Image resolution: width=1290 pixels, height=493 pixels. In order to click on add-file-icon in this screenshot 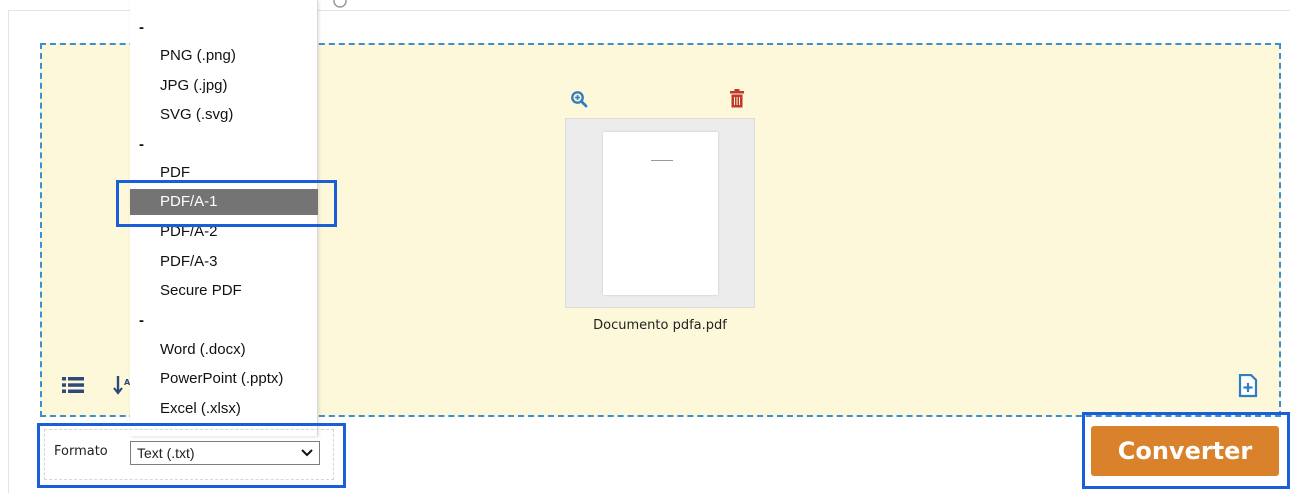, I will do `click(1248, 386)`.